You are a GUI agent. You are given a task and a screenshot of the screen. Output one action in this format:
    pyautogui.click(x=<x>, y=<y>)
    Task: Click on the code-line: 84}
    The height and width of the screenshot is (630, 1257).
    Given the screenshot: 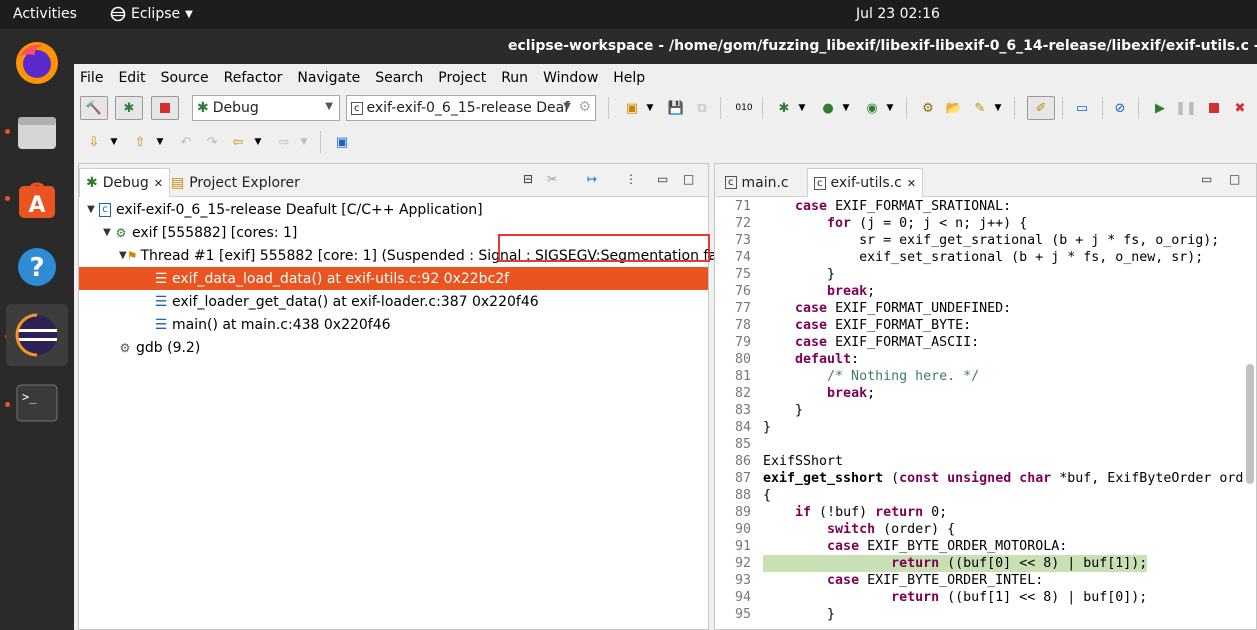 What is the action you would take?
    pyautogui.click(x=985, y=427)
    